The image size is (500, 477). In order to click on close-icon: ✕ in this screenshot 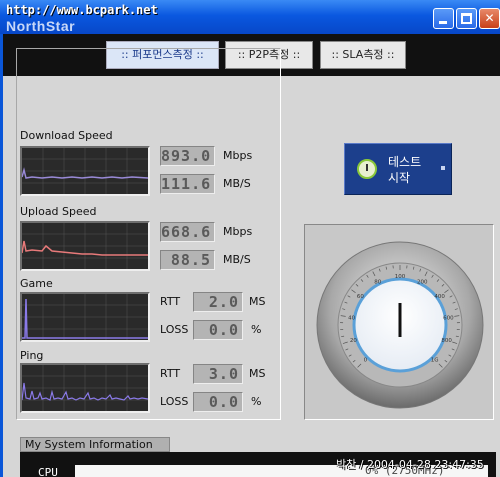, I will do `click(489, 18)`.